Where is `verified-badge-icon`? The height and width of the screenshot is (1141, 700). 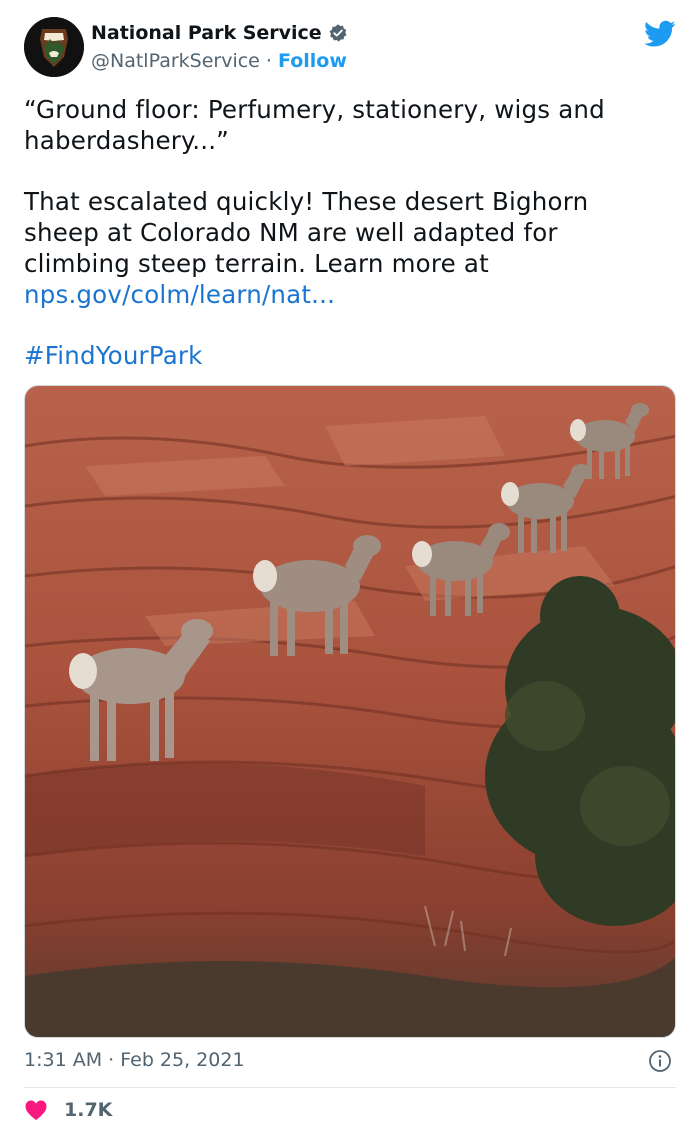 verified-badge-icon is located at coordinates (338, 33).